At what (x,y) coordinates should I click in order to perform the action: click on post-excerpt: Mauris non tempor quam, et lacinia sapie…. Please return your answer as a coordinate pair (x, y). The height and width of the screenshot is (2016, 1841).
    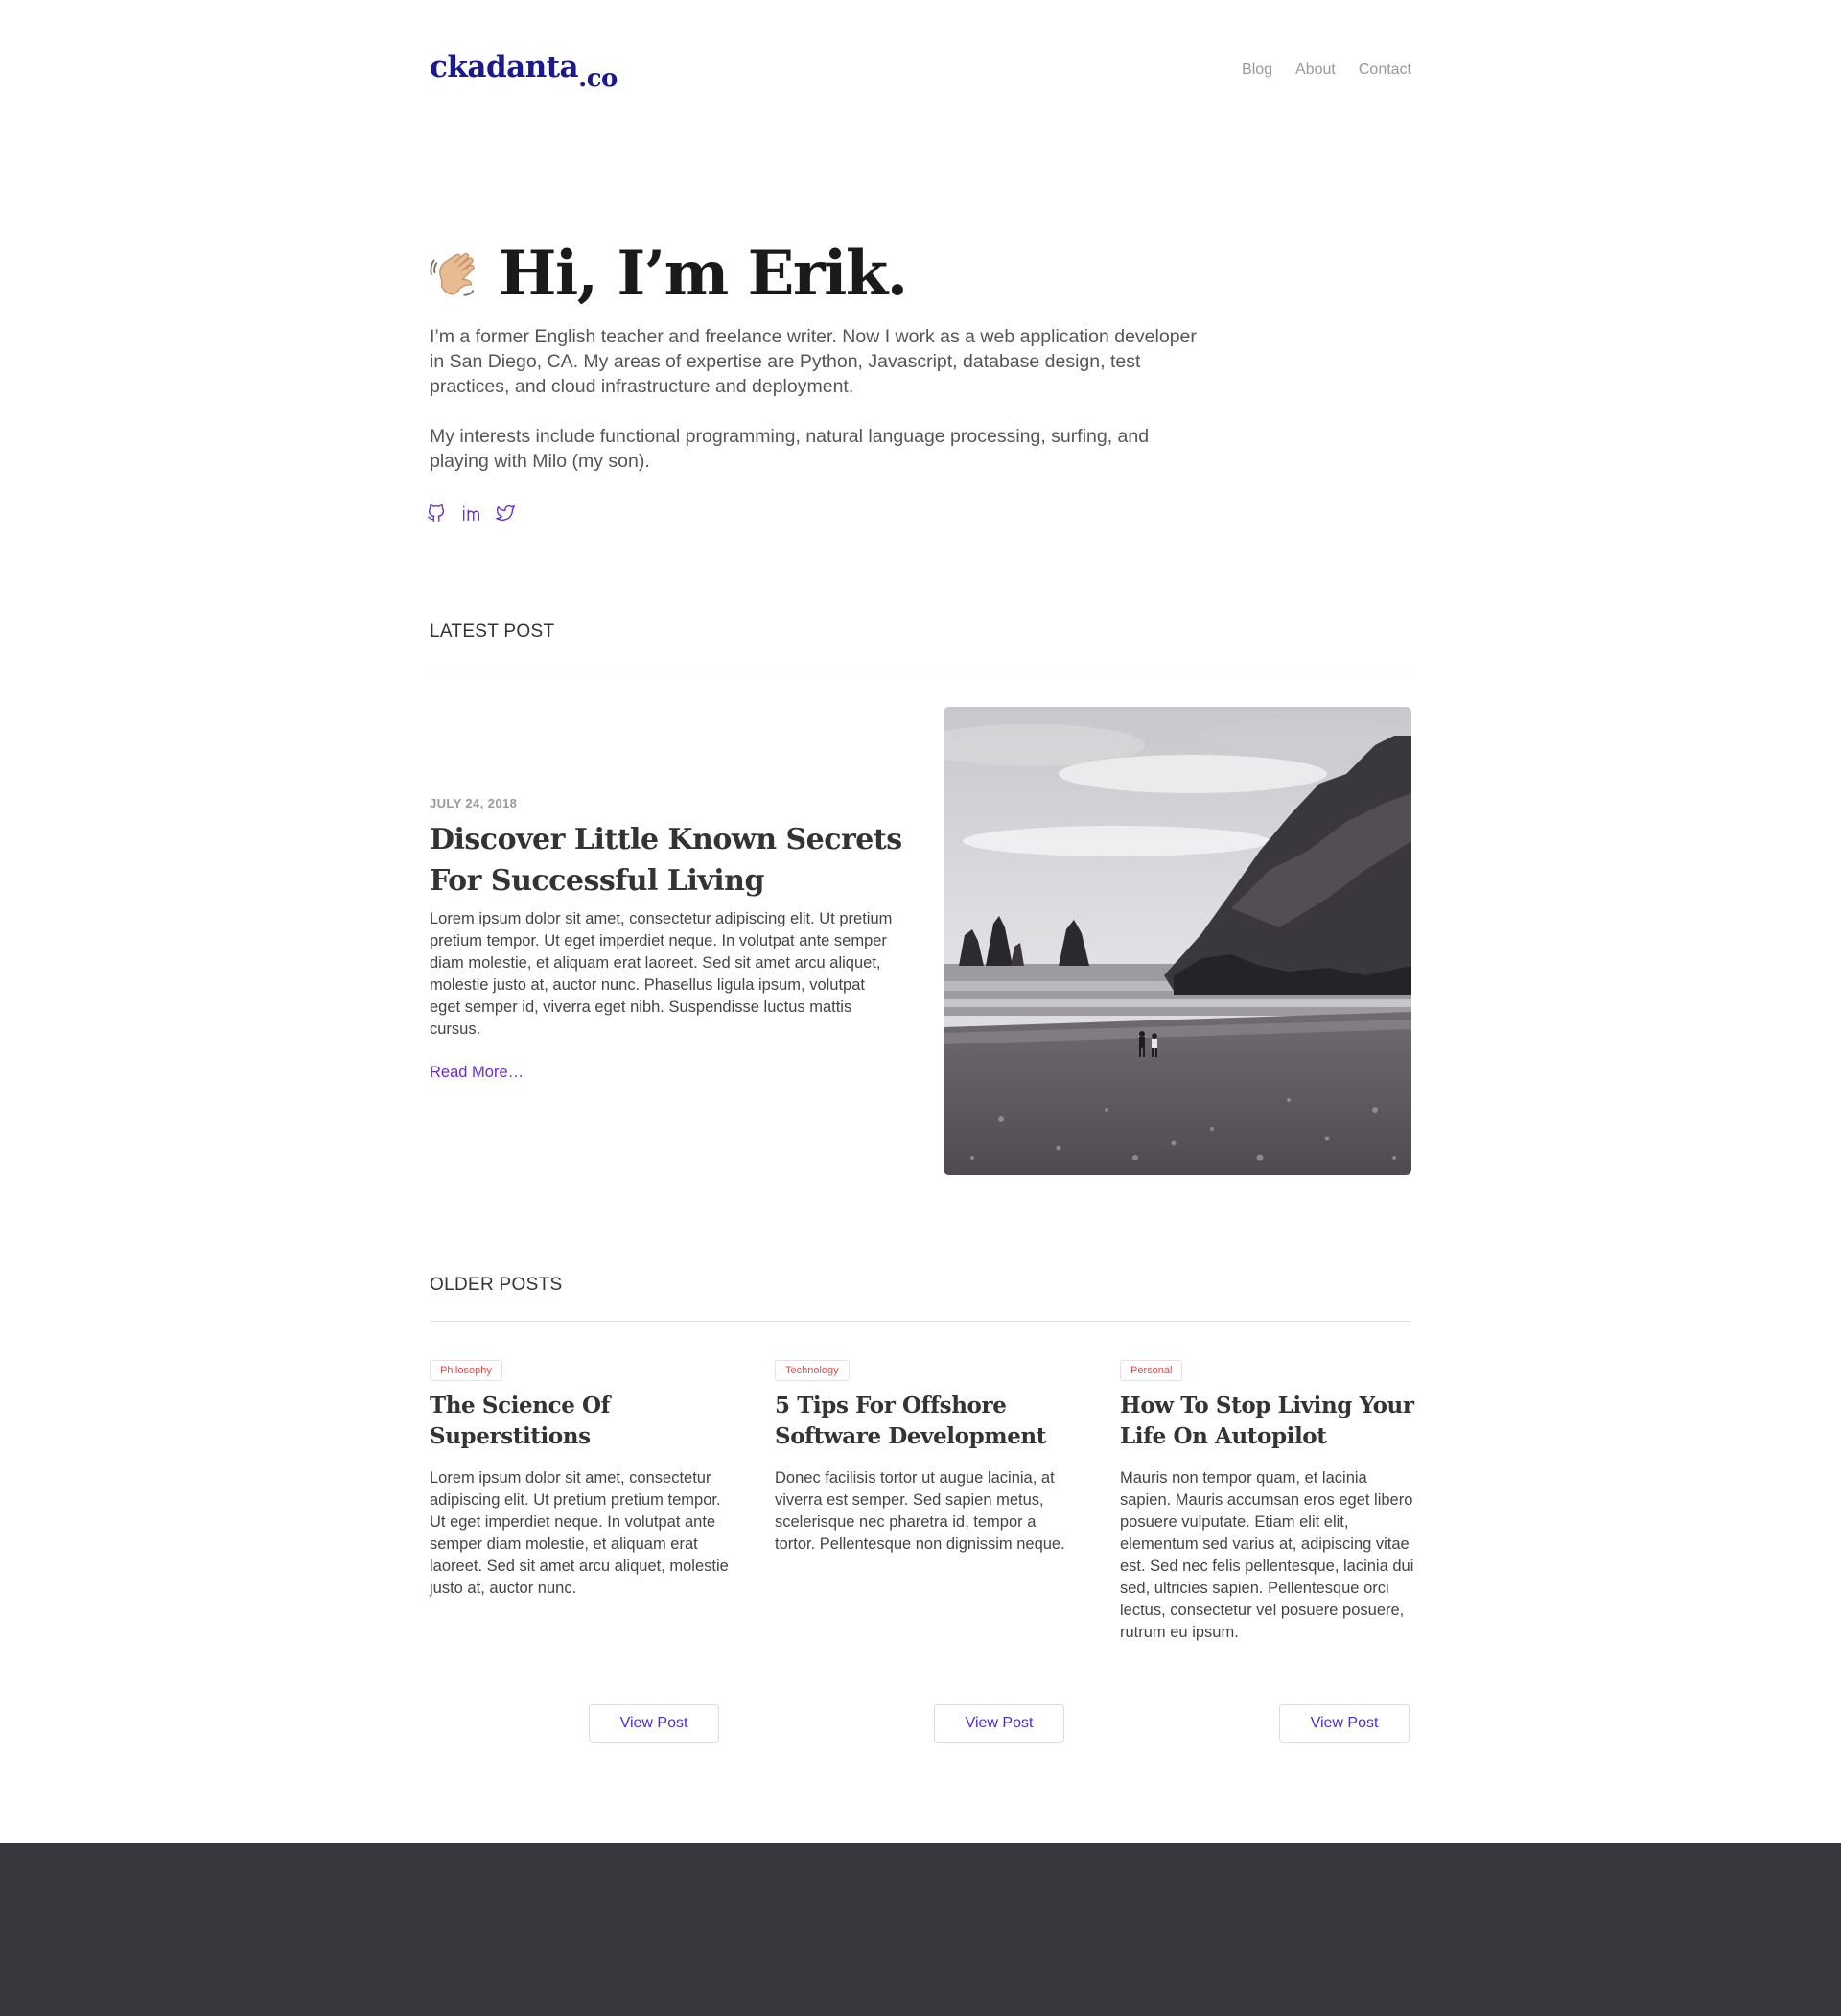
    Looking at the image, I should click on (1267, 1555).